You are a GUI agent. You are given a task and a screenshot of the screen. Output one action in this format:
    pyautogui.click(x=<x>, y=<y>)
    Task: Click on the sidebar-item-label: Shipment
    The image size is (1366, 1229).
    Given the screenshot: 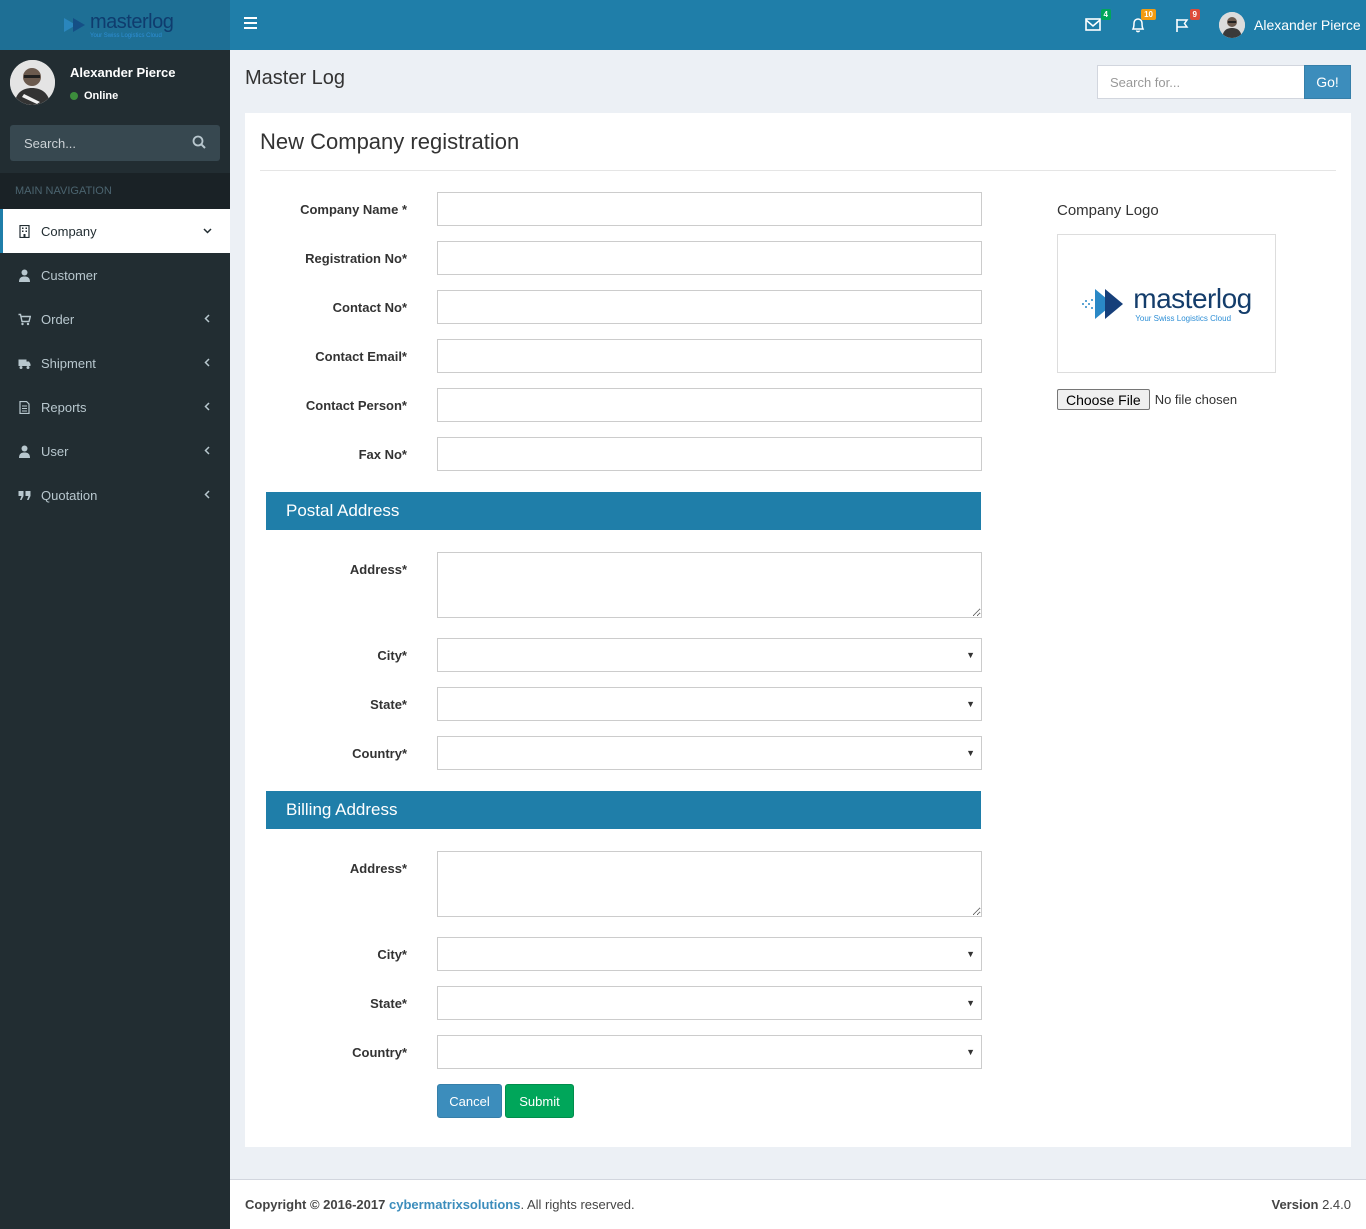 What is the action you would take?
    pyautogui.click(x=68, y=363)
    